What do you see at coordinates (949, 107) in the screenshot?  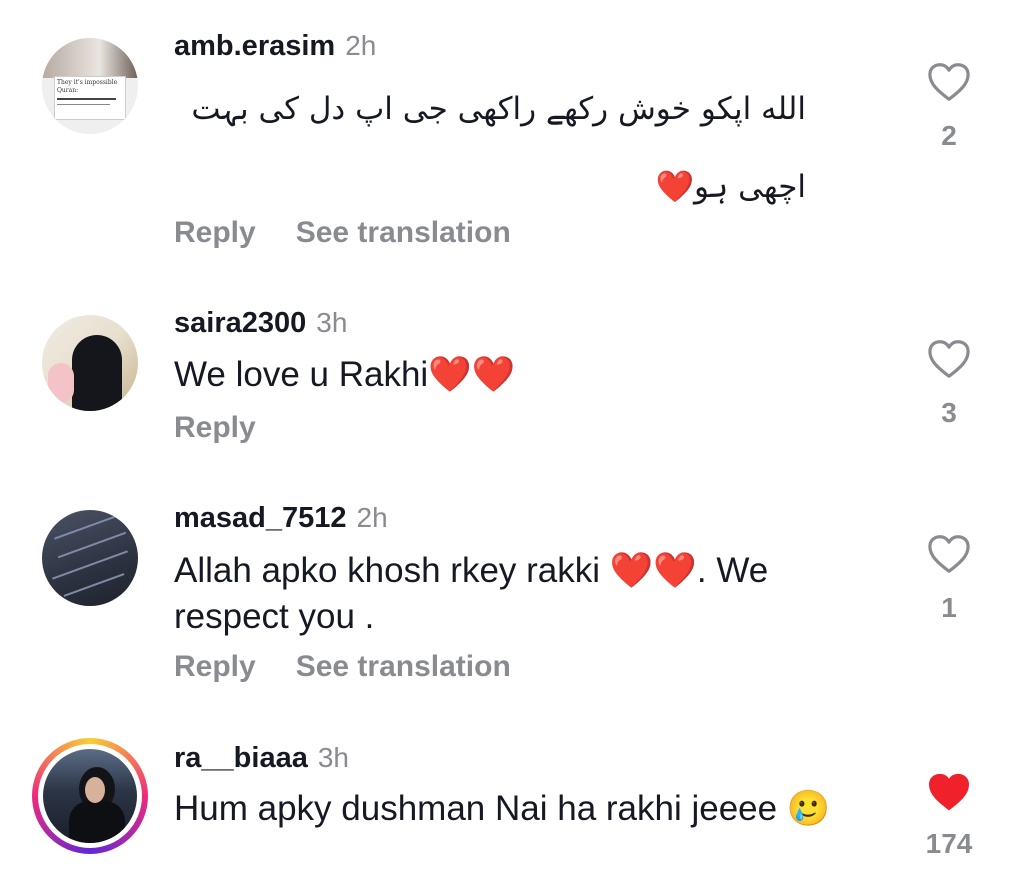 I see `like-button: 2` at bounding box center [949, 107].